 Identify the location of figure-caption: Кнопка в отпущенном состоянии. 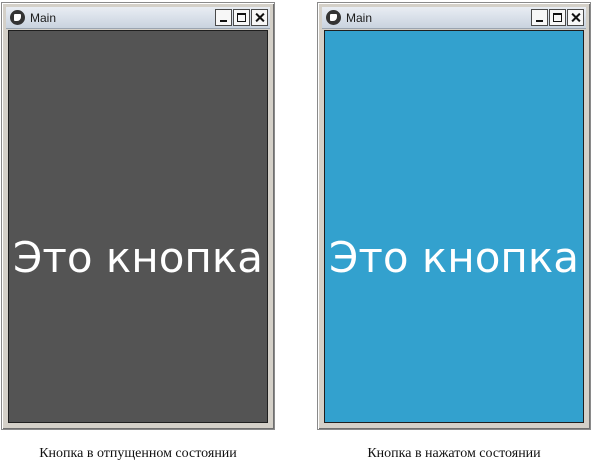
(138, 453).